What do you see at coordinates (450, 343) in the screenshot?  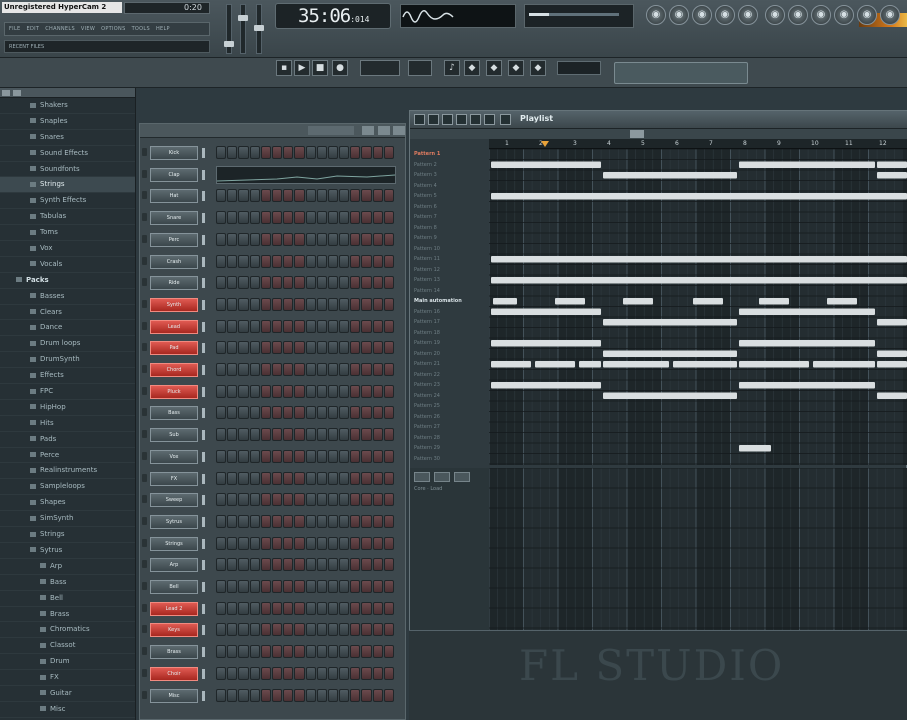 I see `track-name: Pattern 19` at bounding box center [450, 343].